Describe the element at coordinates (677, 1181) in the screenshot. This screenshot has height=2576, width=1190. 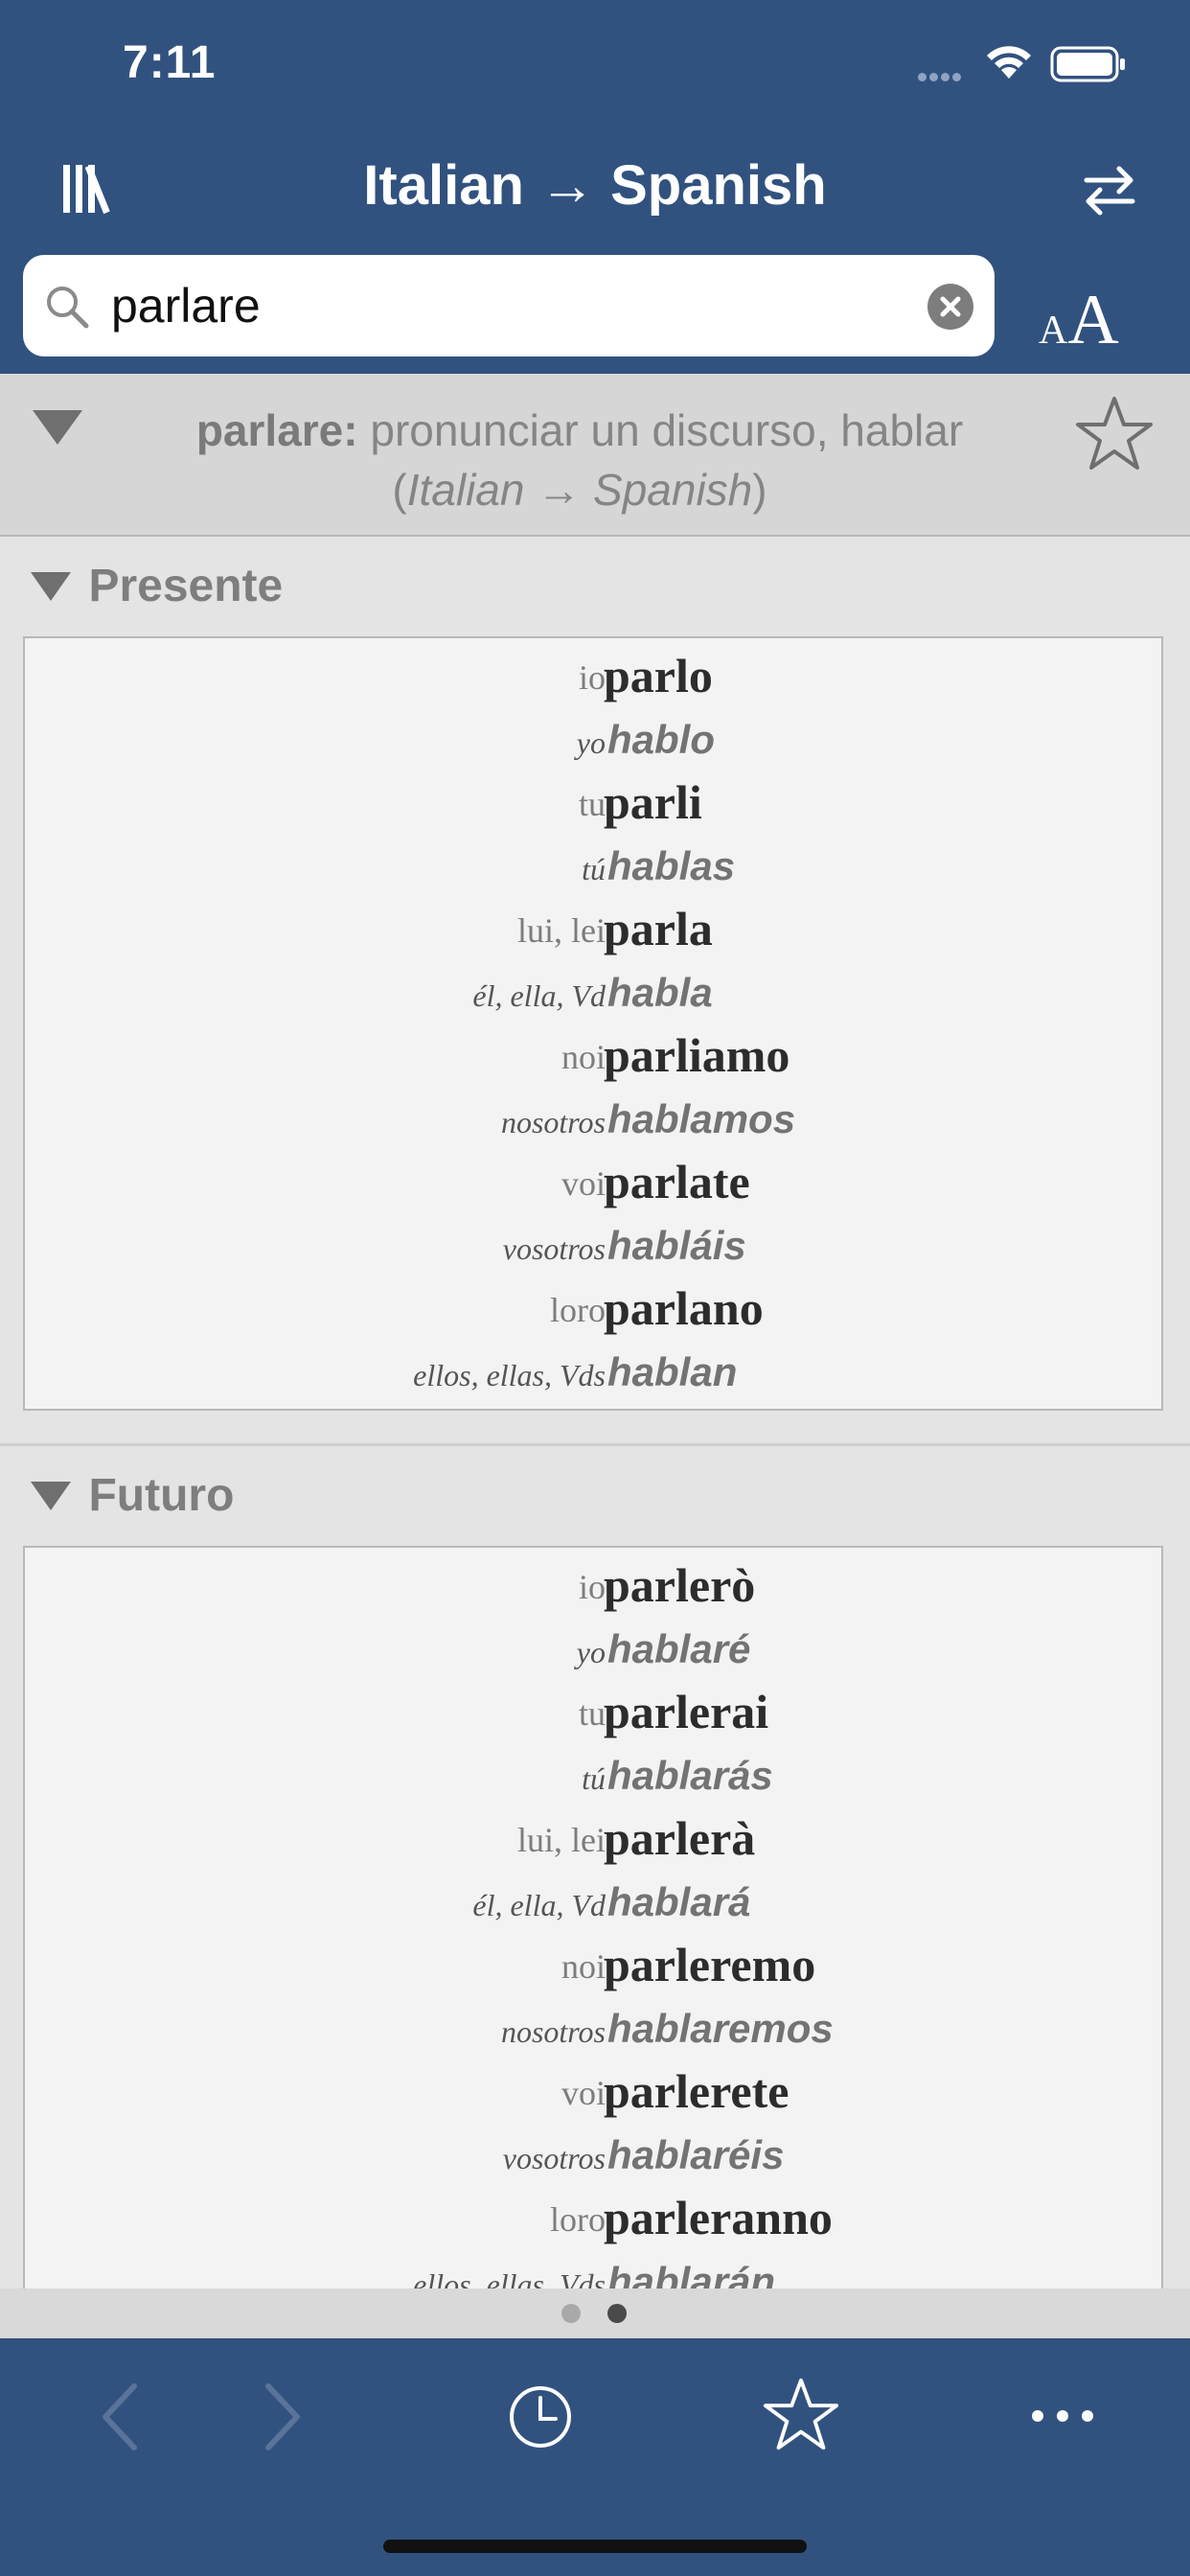
I see `italian-form: parlate` at that location.